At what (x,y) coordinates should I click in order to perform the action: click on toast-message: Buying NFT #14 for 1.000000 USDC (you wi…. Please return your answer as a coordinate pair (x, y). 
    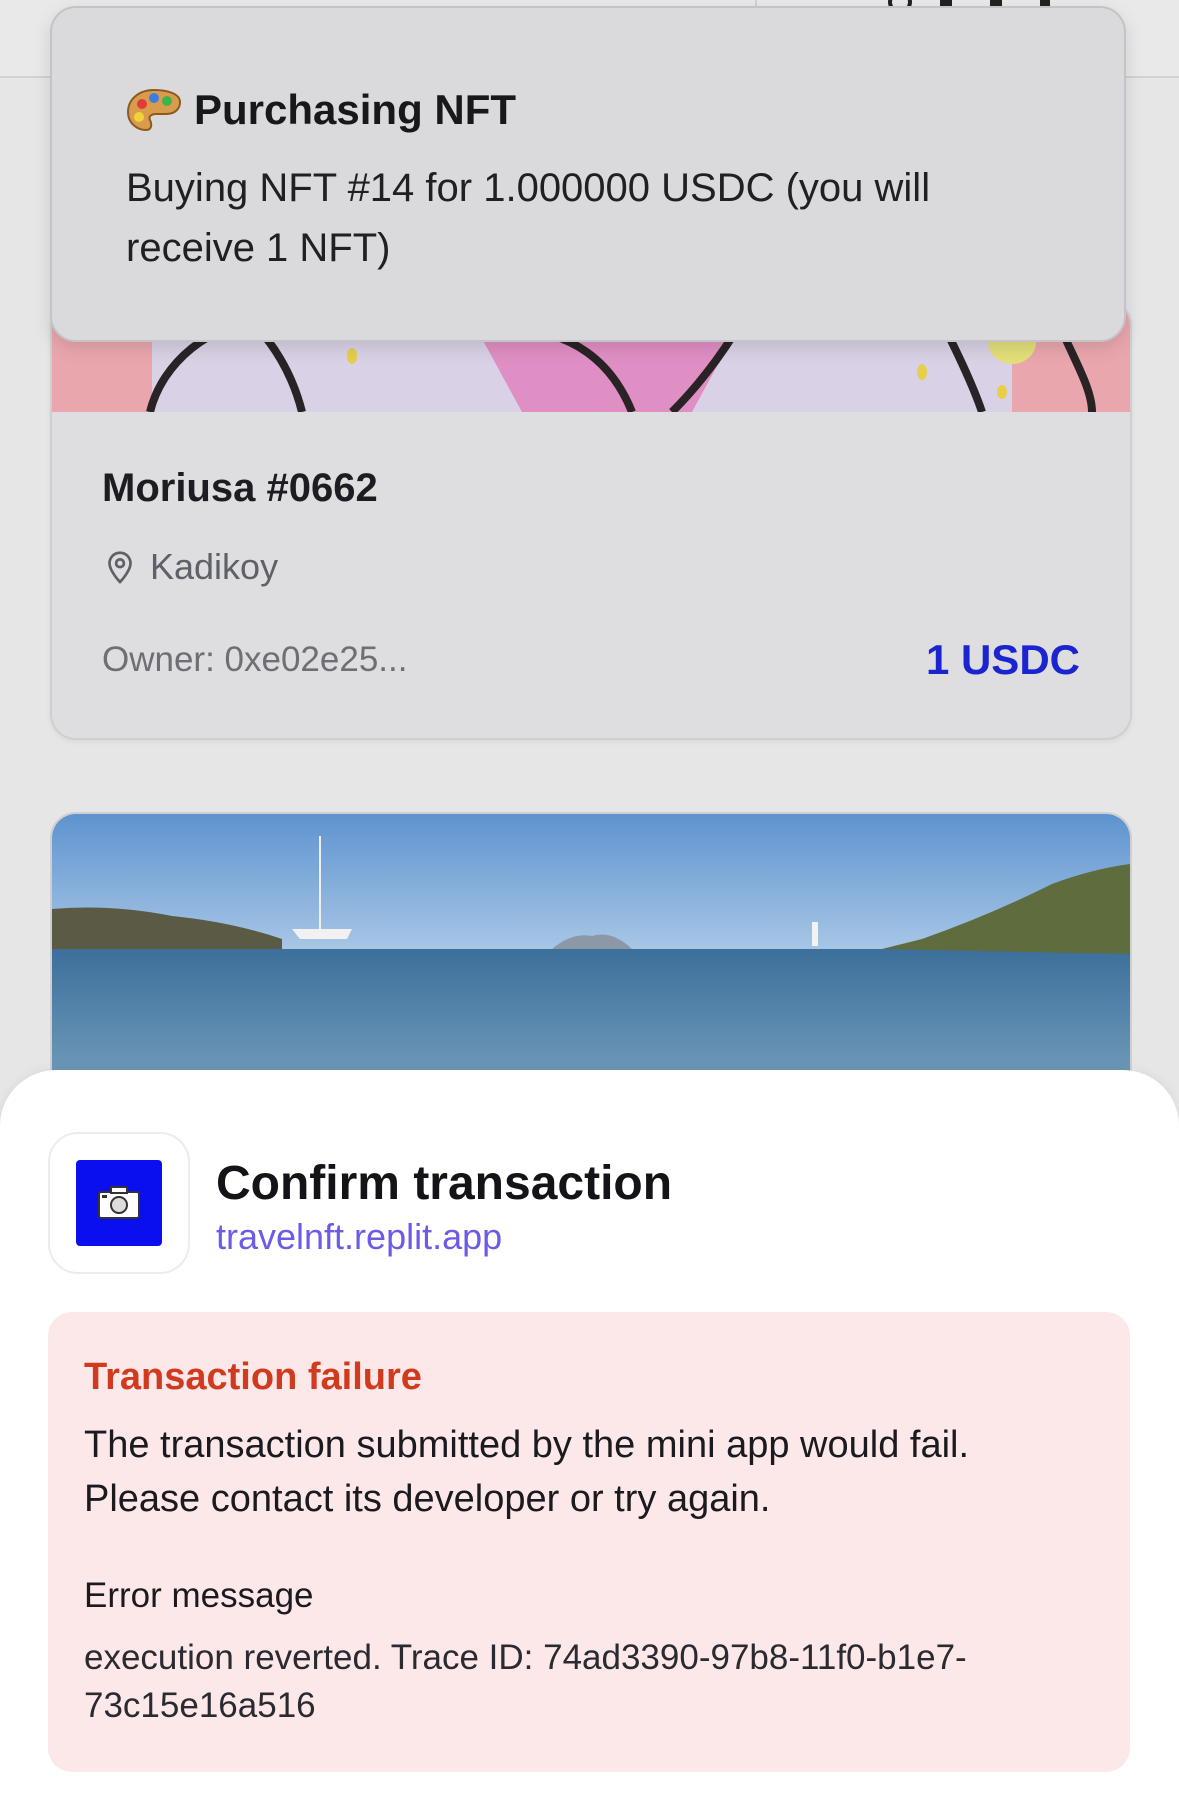
    Looking at the image, I should click on (528, 218).